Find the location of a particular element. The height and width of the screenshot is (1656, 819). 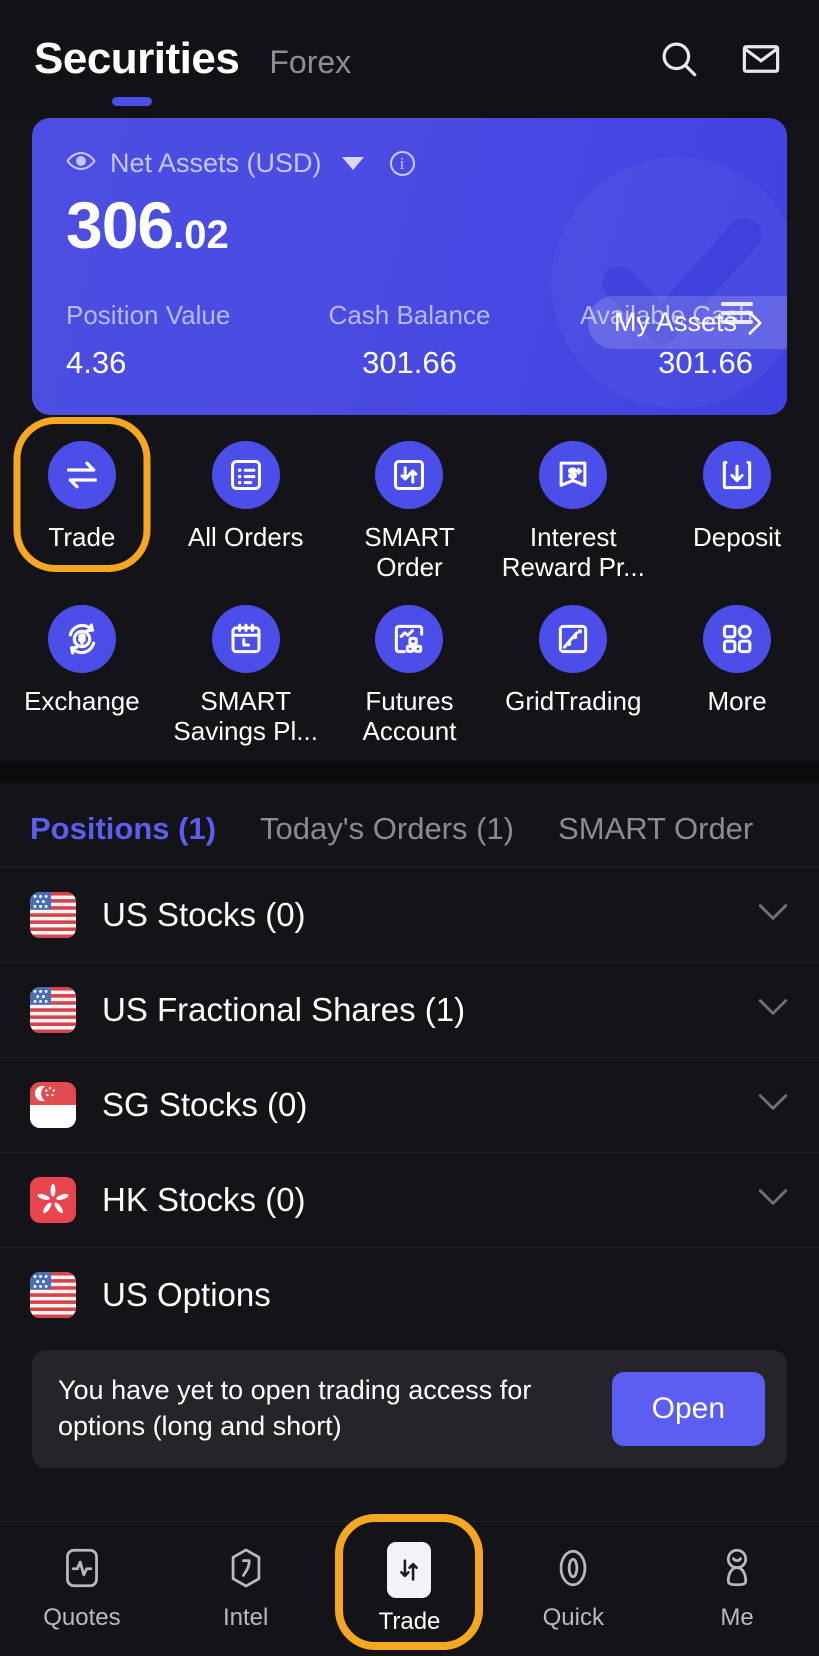

amount-integer: 306 is located at coordinates (120, 225).